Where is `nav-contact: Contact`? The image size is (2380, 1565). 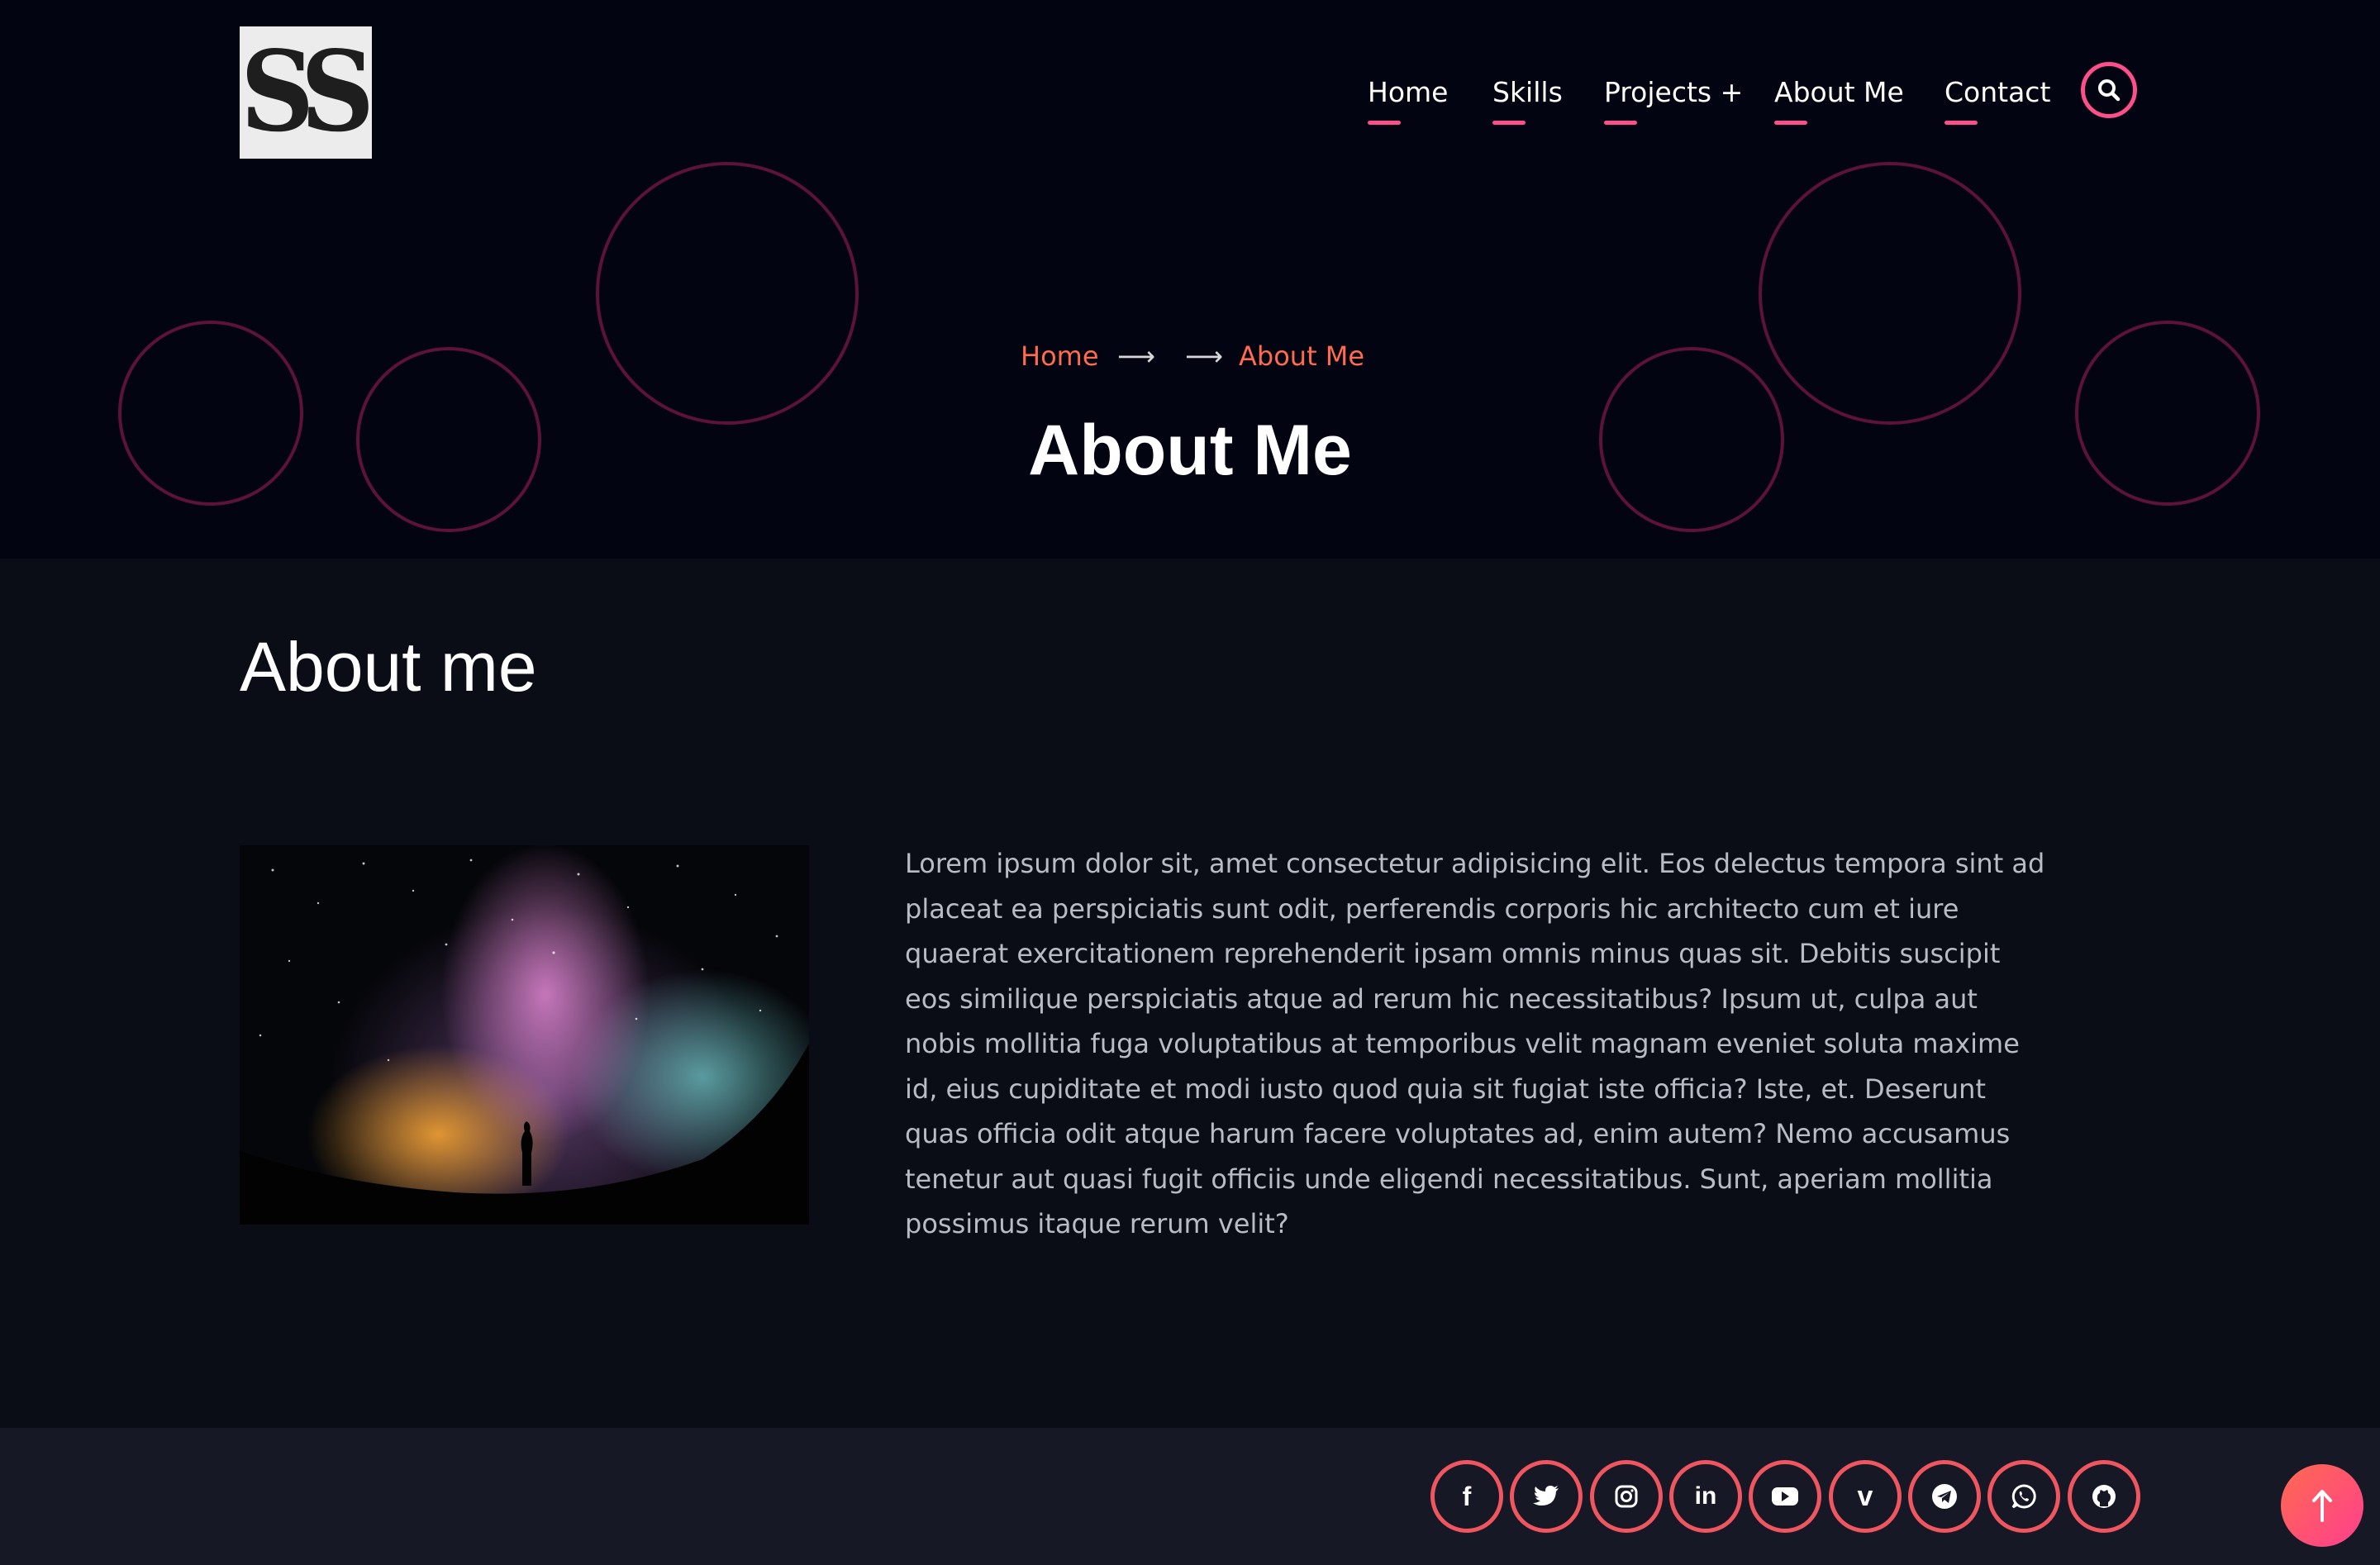 nav-contact: Contact is located at coordinates (1997, 98).